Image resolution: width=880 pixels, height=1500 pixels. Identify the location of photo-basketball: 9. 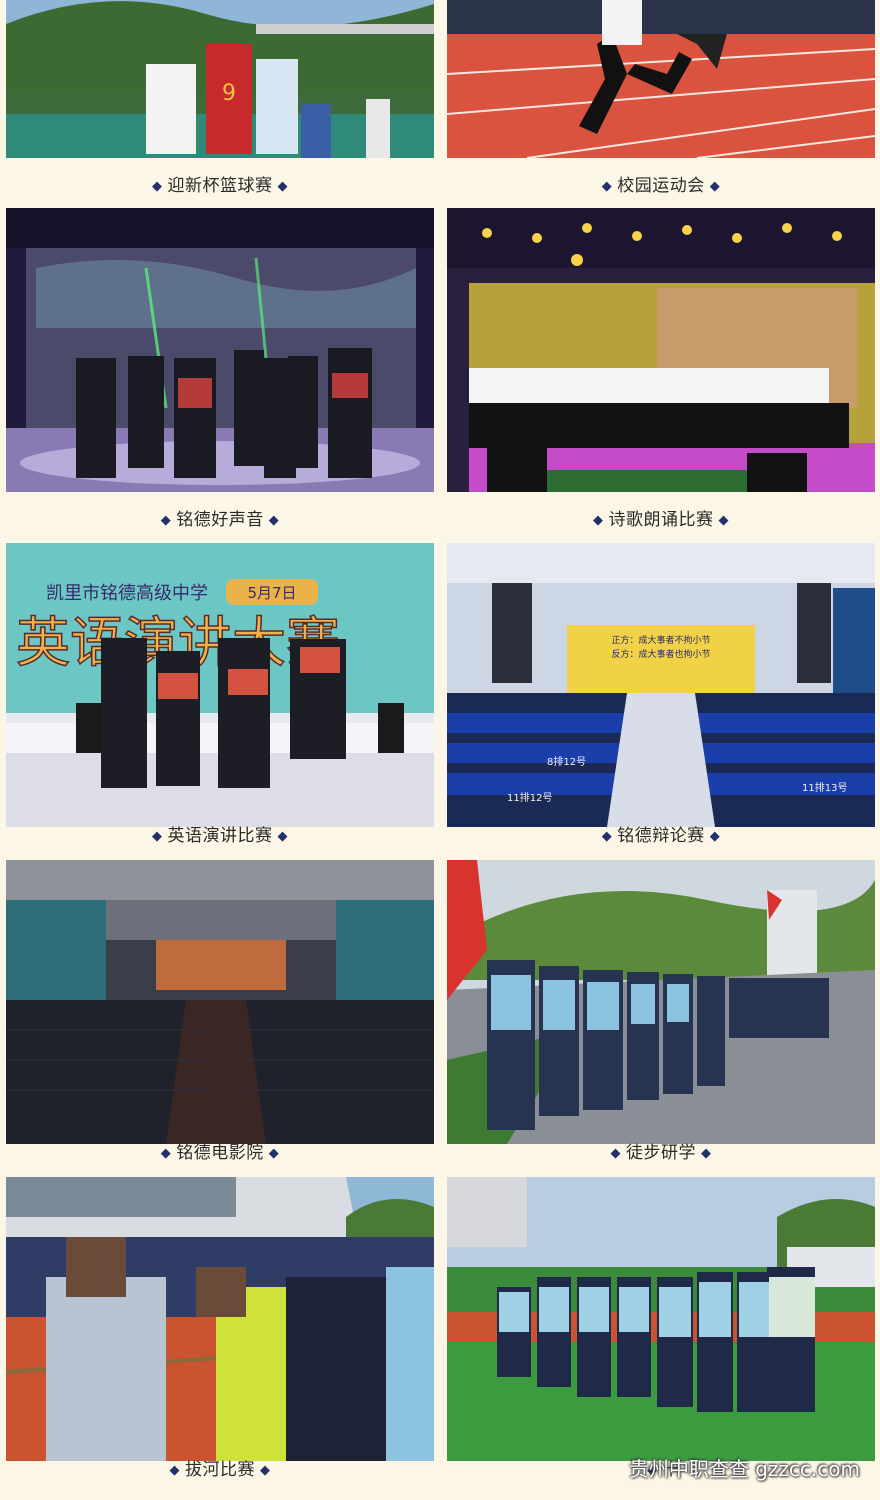
(220, 79).